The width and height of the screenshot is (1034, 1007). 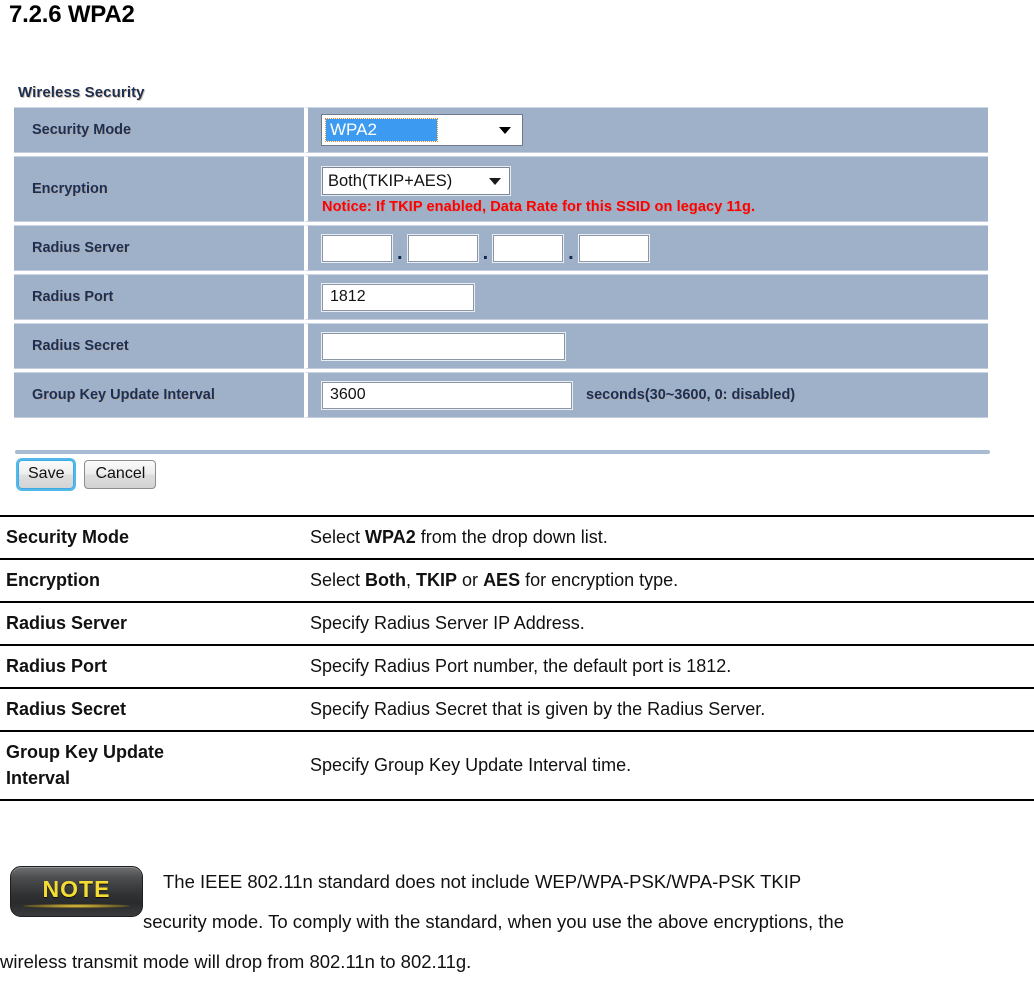 What do you see at coordinates (511, 536) in the screenshot?
I see `plain-text: from the drop down list.` at bounding box center [511, 536].